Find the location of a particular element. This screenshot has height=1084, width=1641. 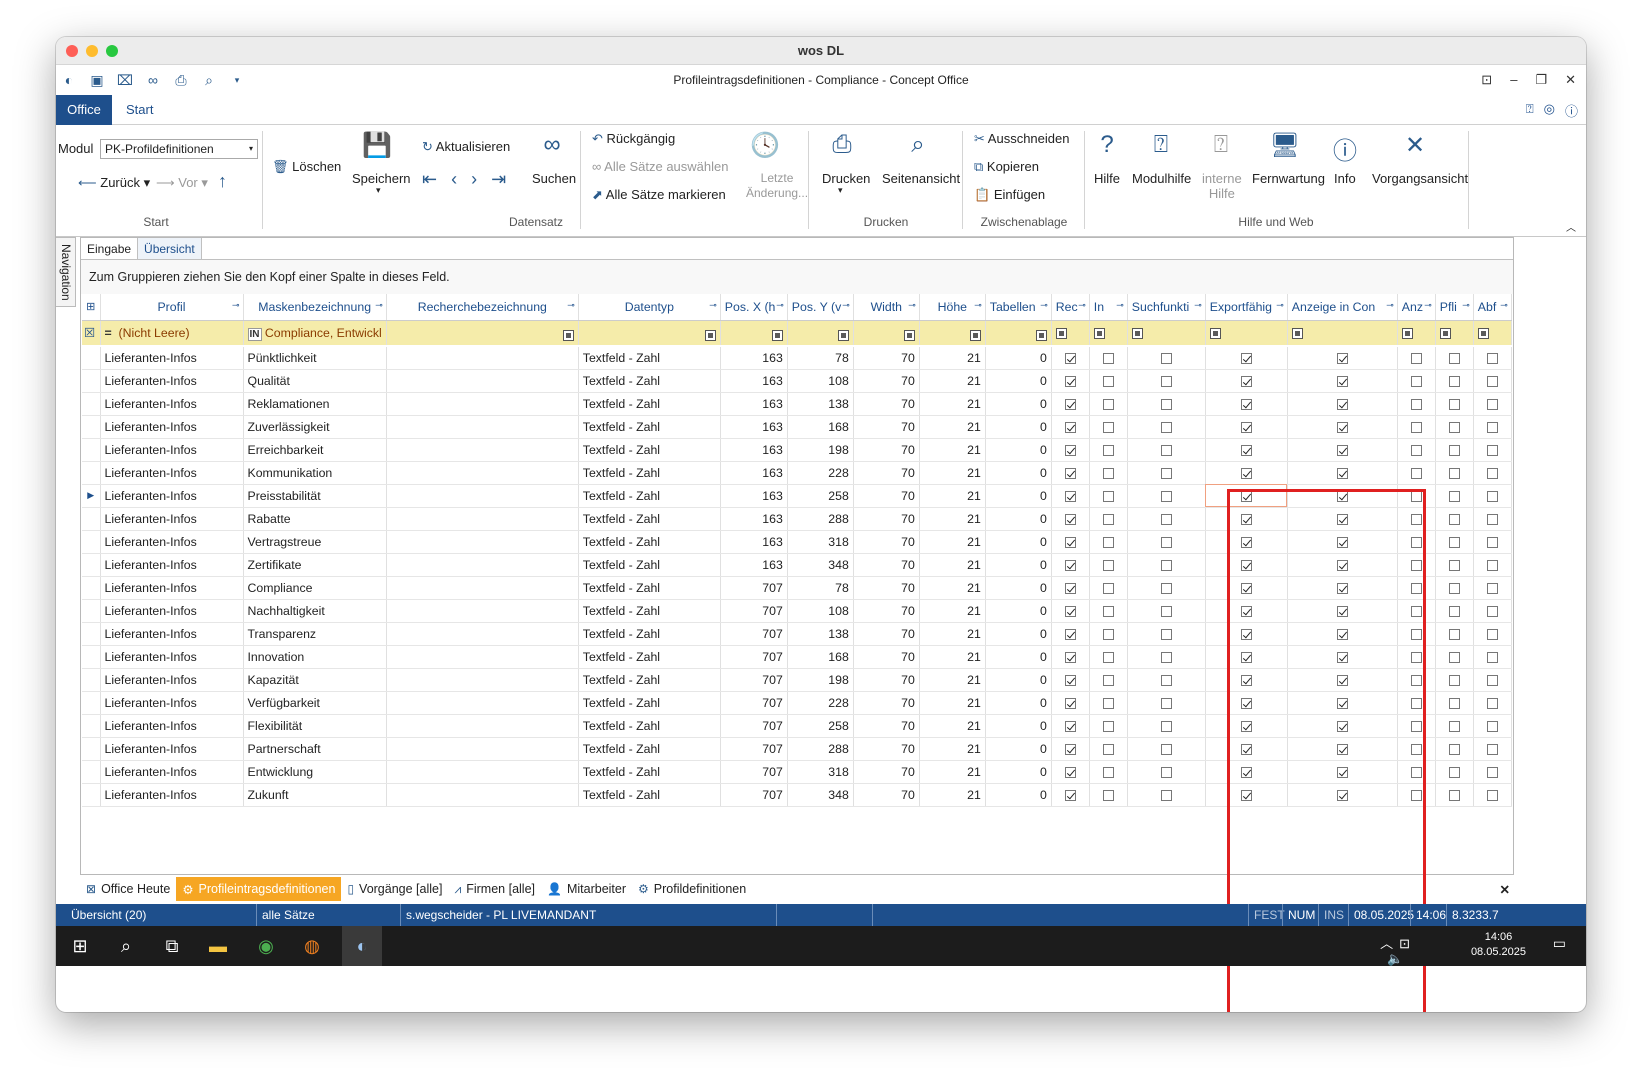

cell-pos-y: 78 is located at coordinates (820, 358).